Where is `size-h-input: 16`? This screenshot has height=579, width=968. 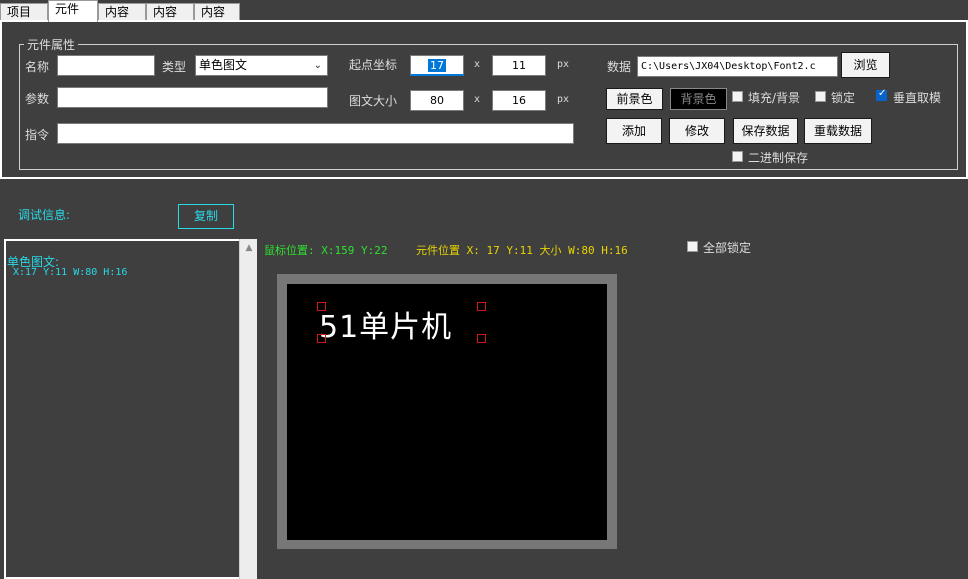 size-h-input: 16 is located at coordinates (519, 100).